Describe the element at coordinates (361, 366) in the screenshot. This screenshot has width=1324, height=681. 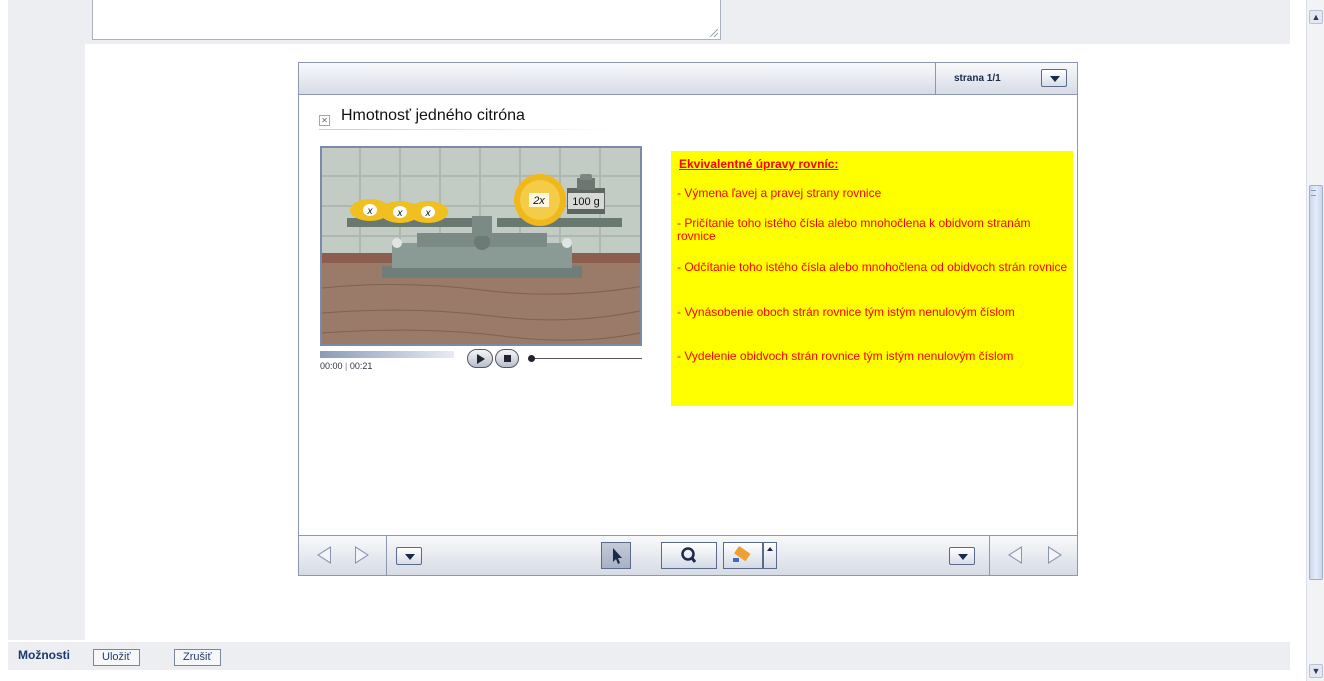
I see `video-time-total: 00:21` at that location.